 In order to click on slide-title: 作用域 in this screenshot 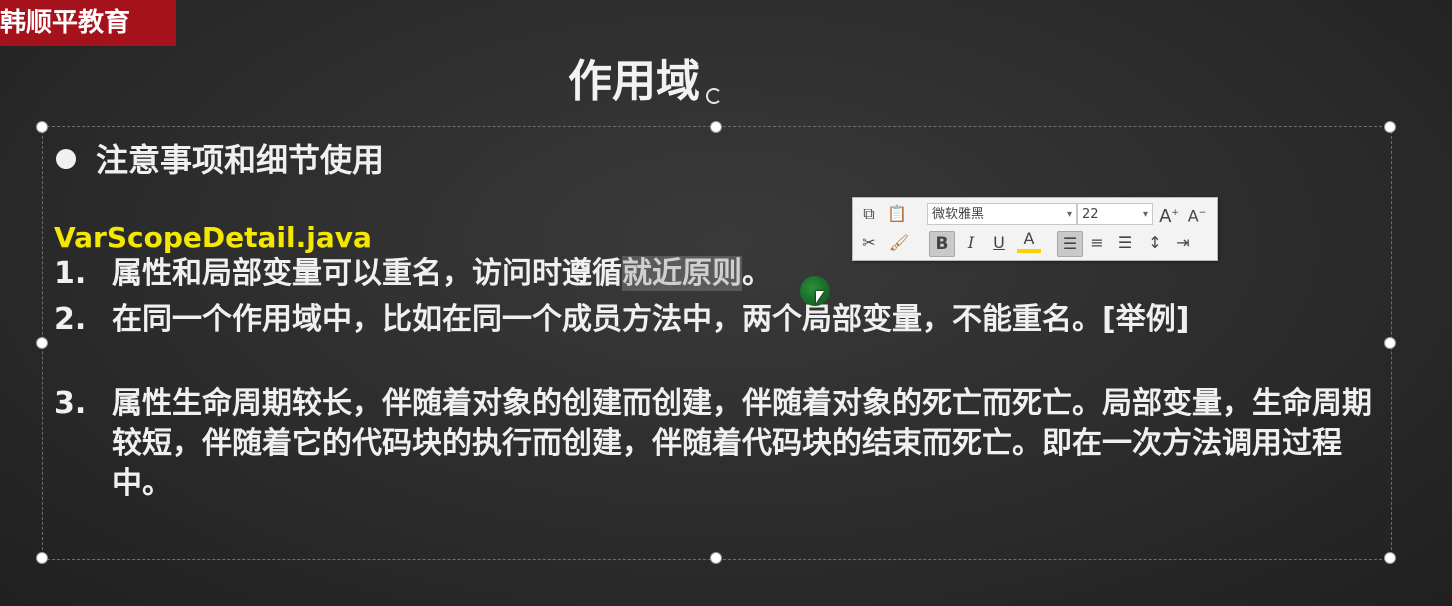, I will do `click(634, 81)`.